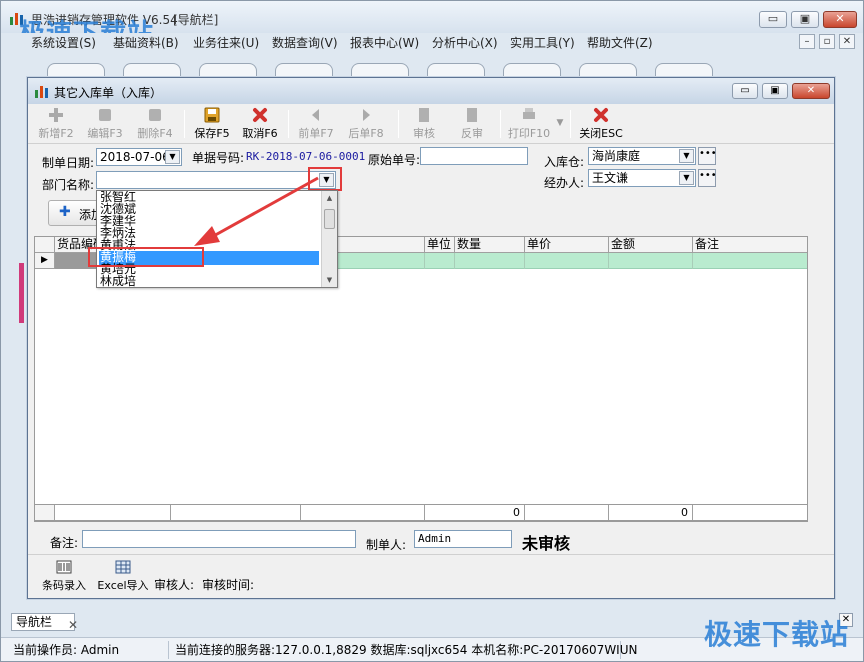 This screenshot has height=662, width=864. What do you see at coordinates (146, 42) in the screenshot?
I see `menu-basic: 基础资料(B)` at bounding box center [146, 42].